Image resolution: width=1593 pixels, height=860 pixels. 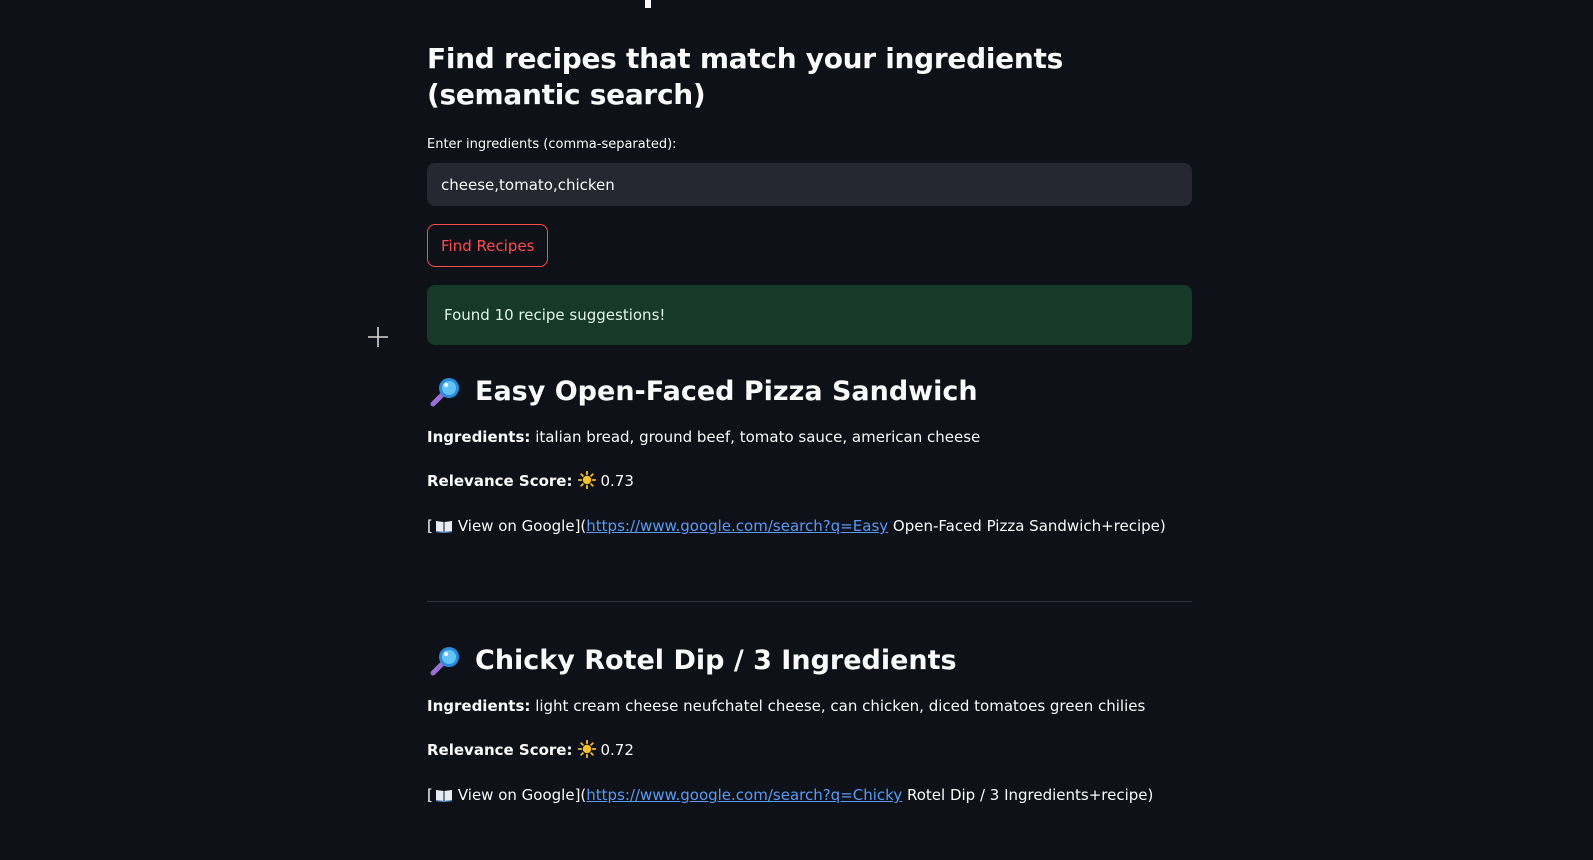 I want to click on recipe-relevance: Relevance Score: 0.73, so click(x=530, y=481).